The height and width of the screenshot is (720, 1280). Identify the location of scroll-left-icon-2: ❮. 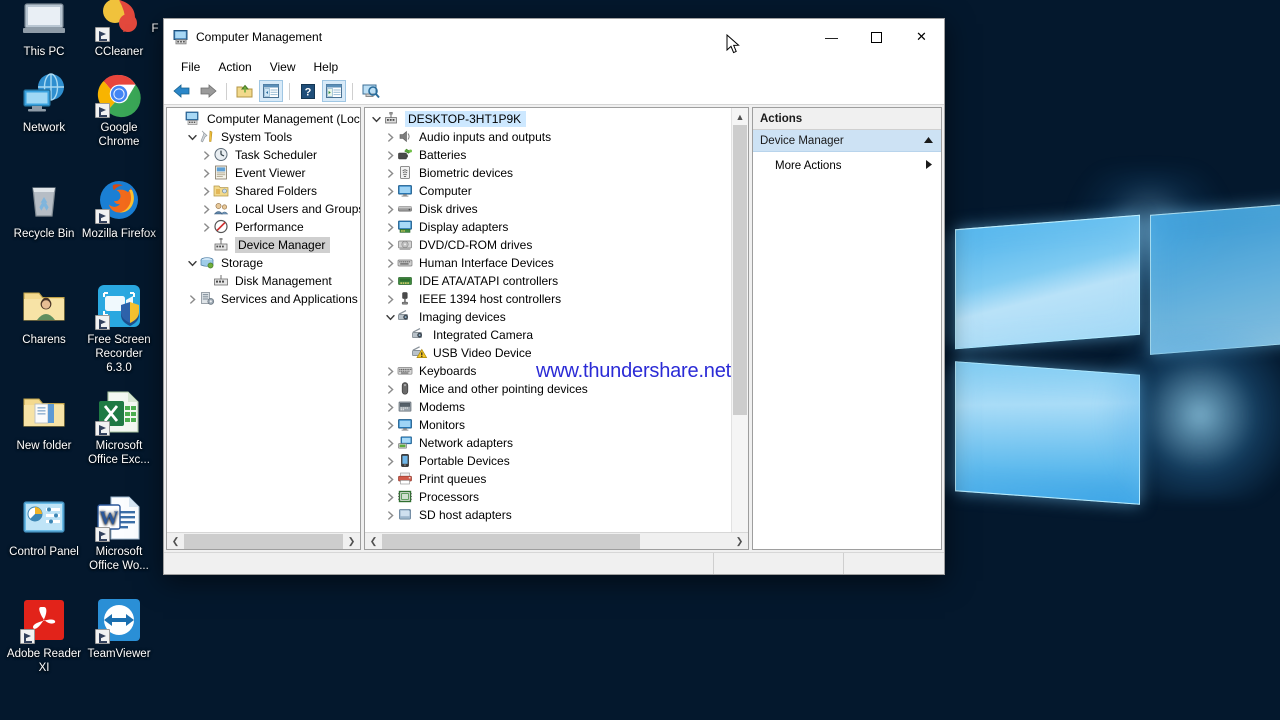
(373, 541).